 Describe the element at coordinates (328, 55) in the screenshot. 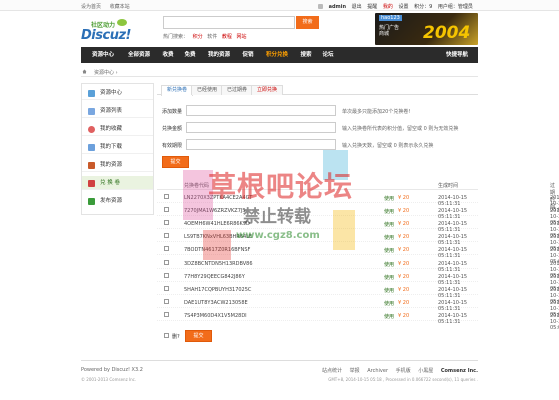

I see `nav-item: 论坛` at that location.